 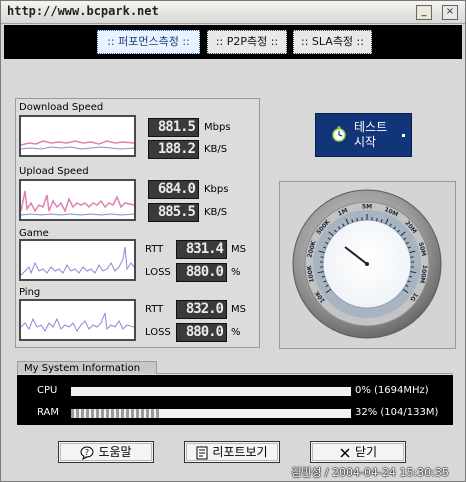 I want to click on ping-rtt-display: 832.0, so click(x=201, y=309).